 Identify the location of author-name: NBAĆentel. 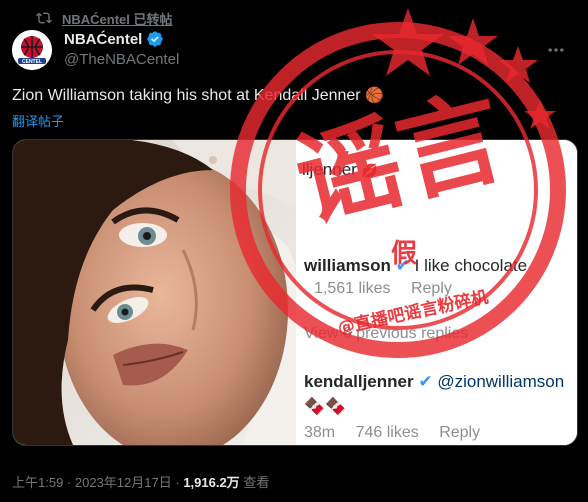
(114, 39).